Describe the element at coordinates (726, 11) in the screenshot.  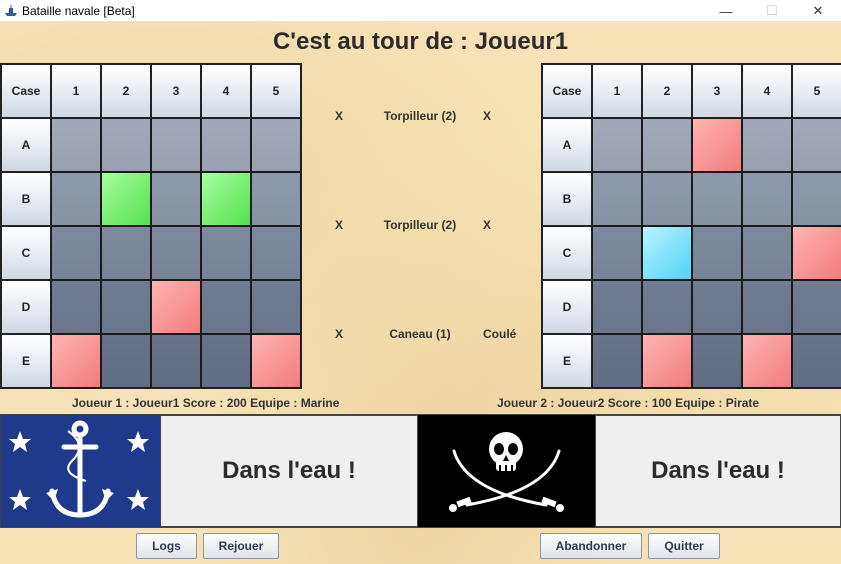
I see `minimize-button: —` at that location.